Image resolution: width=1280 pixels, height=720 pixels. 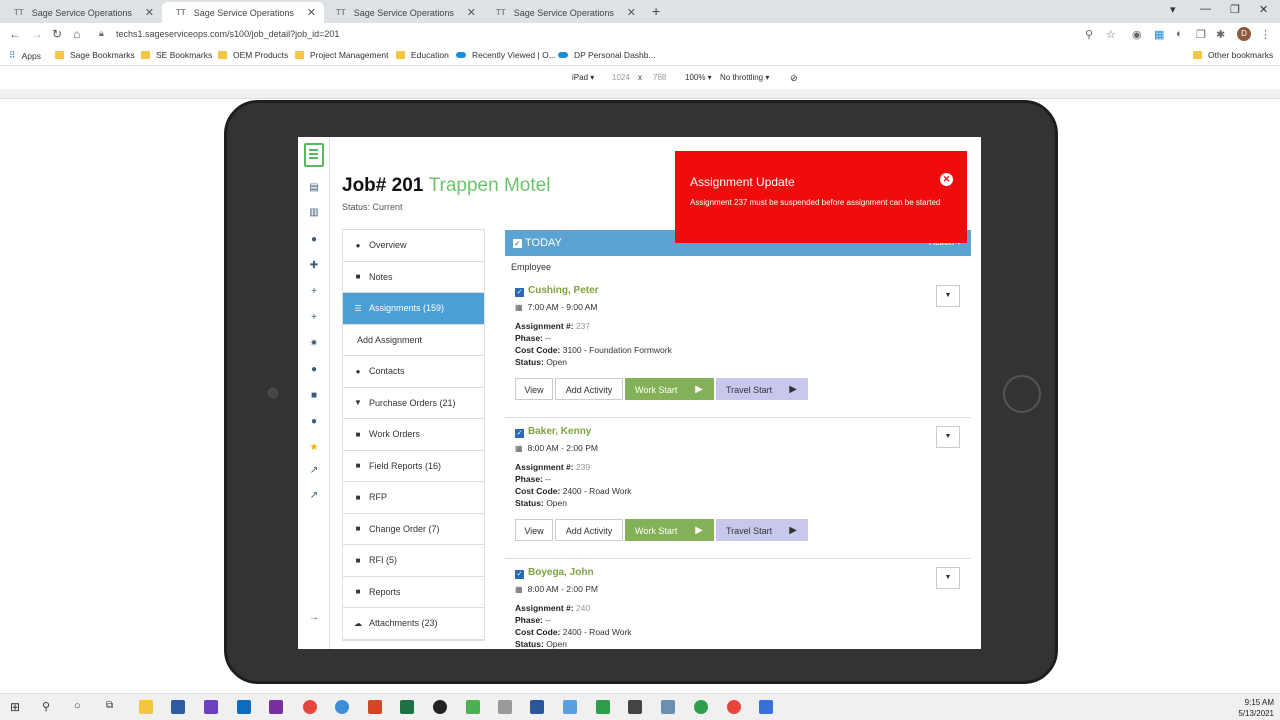 I want to click on chart-icon: ▥, so click(x=314, y=213).